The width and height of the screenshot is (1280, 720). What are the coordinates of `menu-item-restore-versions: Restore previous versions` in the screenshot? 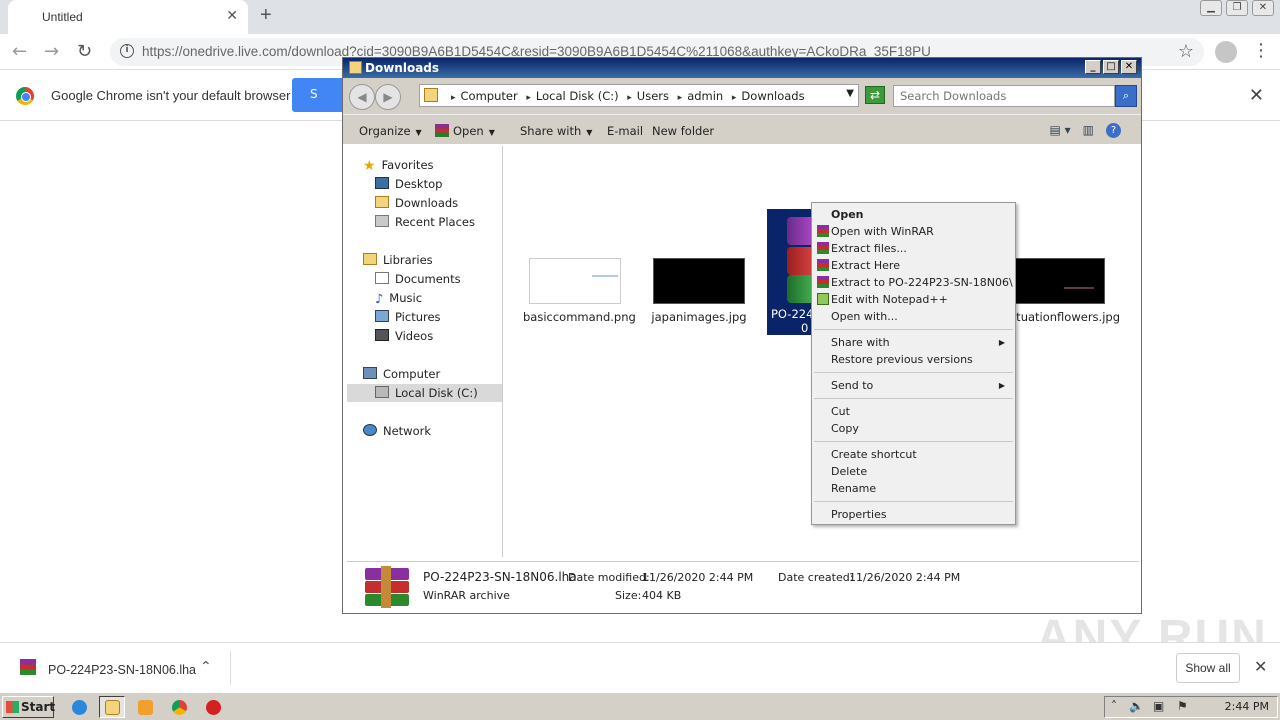 It's located at (913, 359).